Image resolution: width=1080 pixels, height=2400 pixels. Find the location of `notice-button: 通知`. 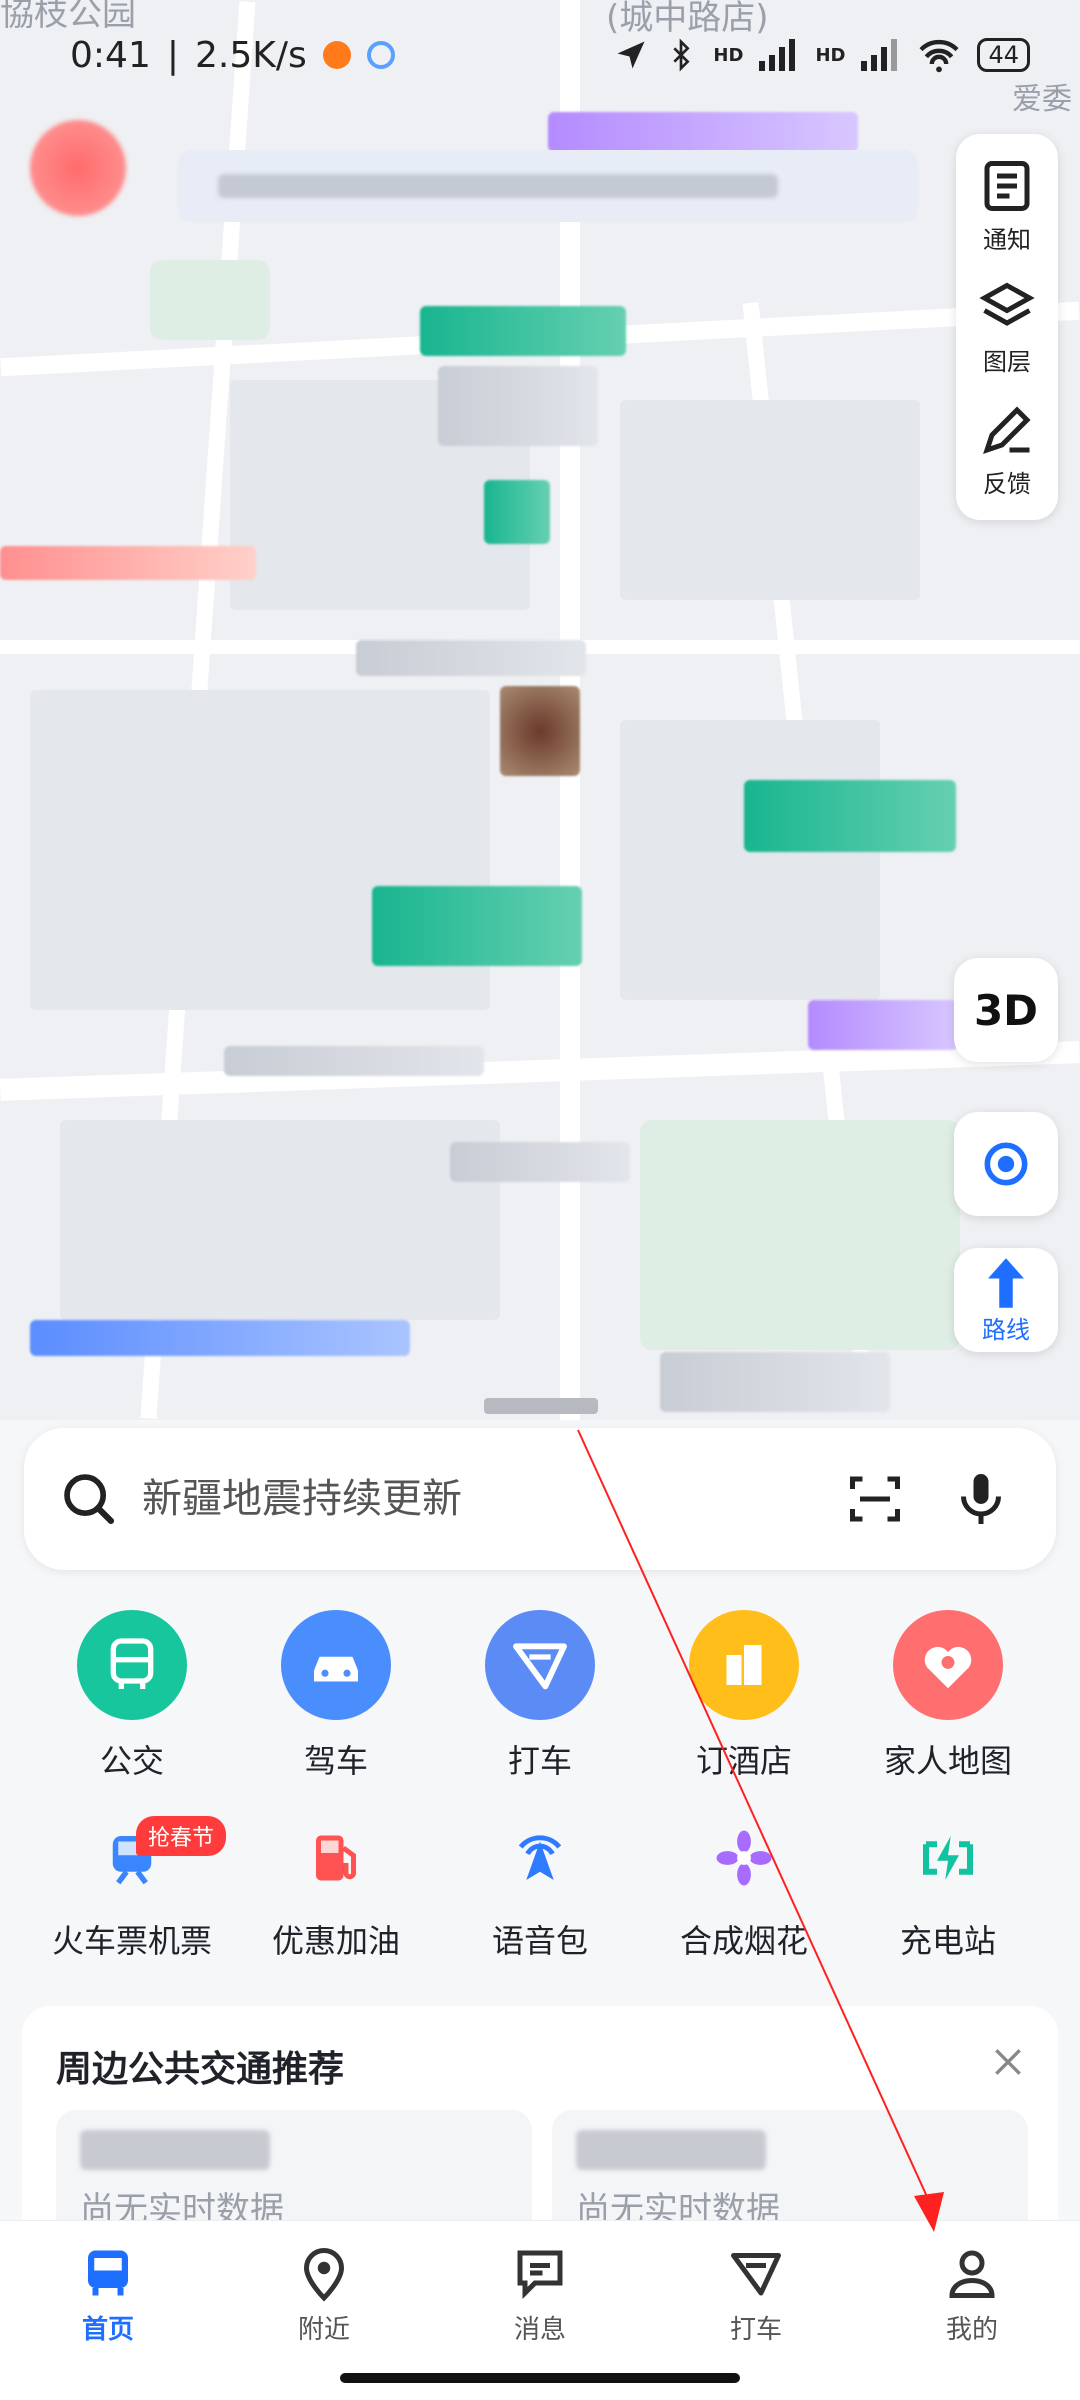

notice-button: 通知 is located at coordinates (1007, 205).